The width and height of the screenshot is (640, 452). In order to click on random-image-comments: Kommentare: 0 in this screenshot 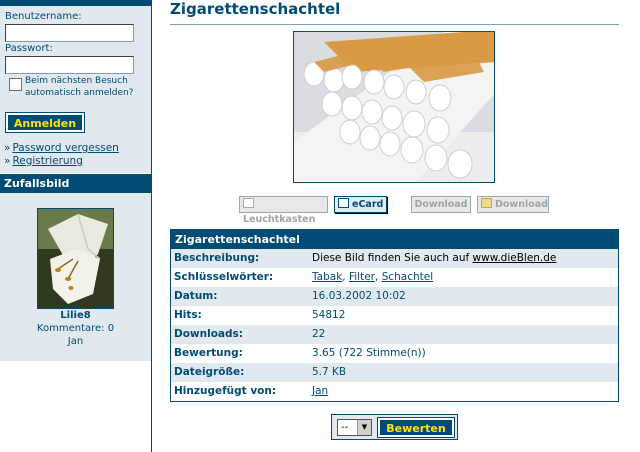, I will do `click(75, 328)`.